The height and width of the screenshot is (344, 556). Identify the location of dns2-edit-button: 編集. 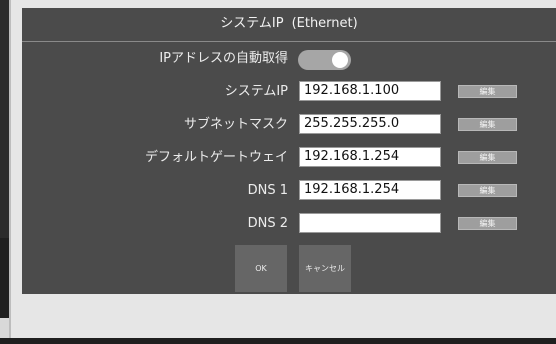
(487, 223).